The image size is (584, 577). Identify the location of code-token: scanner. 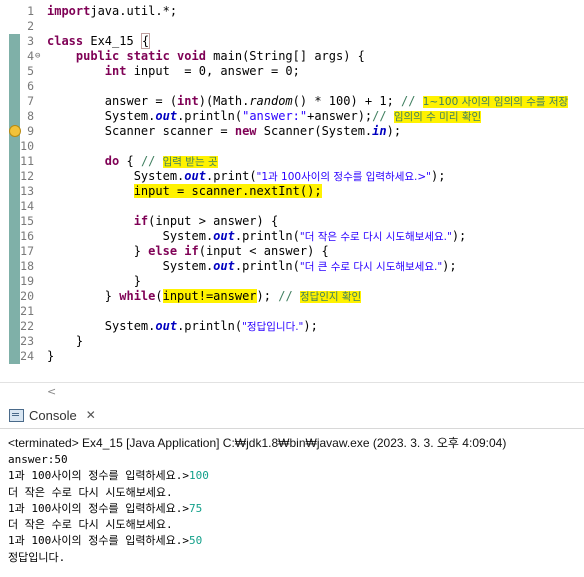
(188, 131).